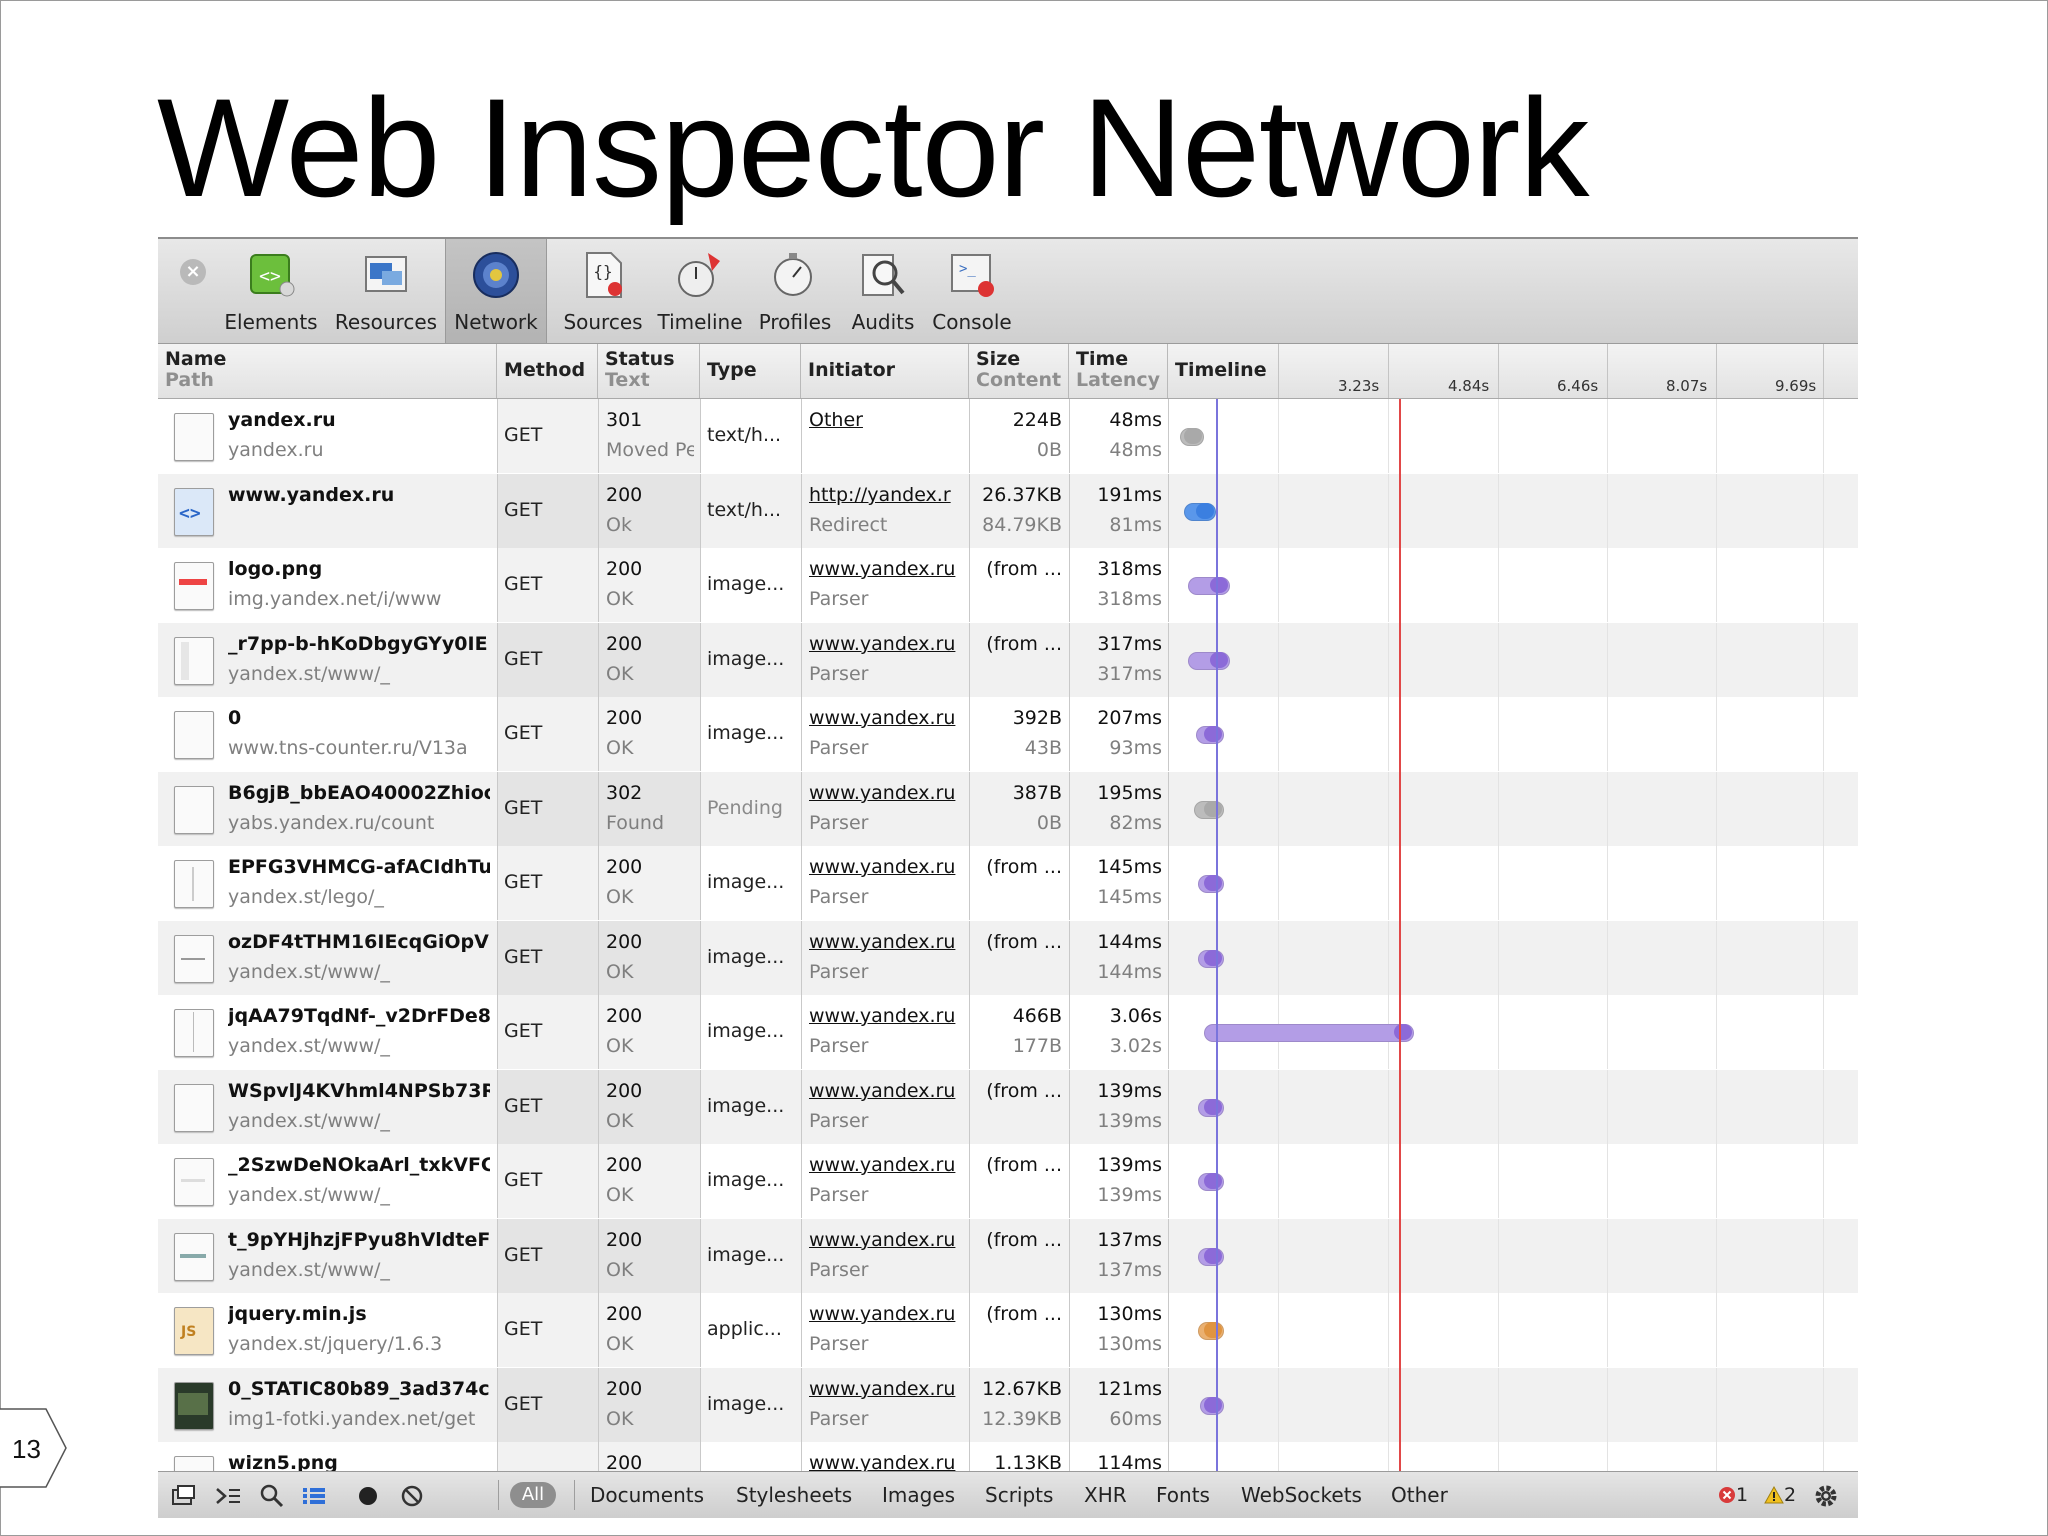 The image size is (2048, 1536). I want to click on search-icon, so click(272, 1496).